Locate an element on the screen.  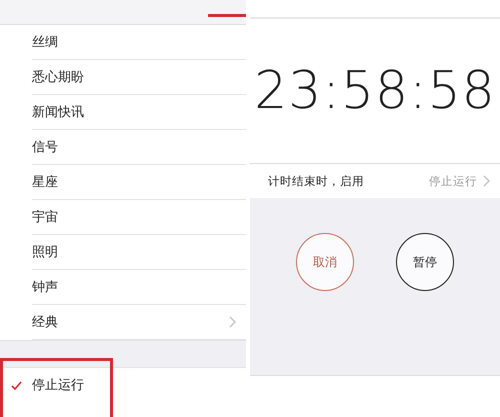
tone-item: 丝绸 is located at coordinates (139, 42).